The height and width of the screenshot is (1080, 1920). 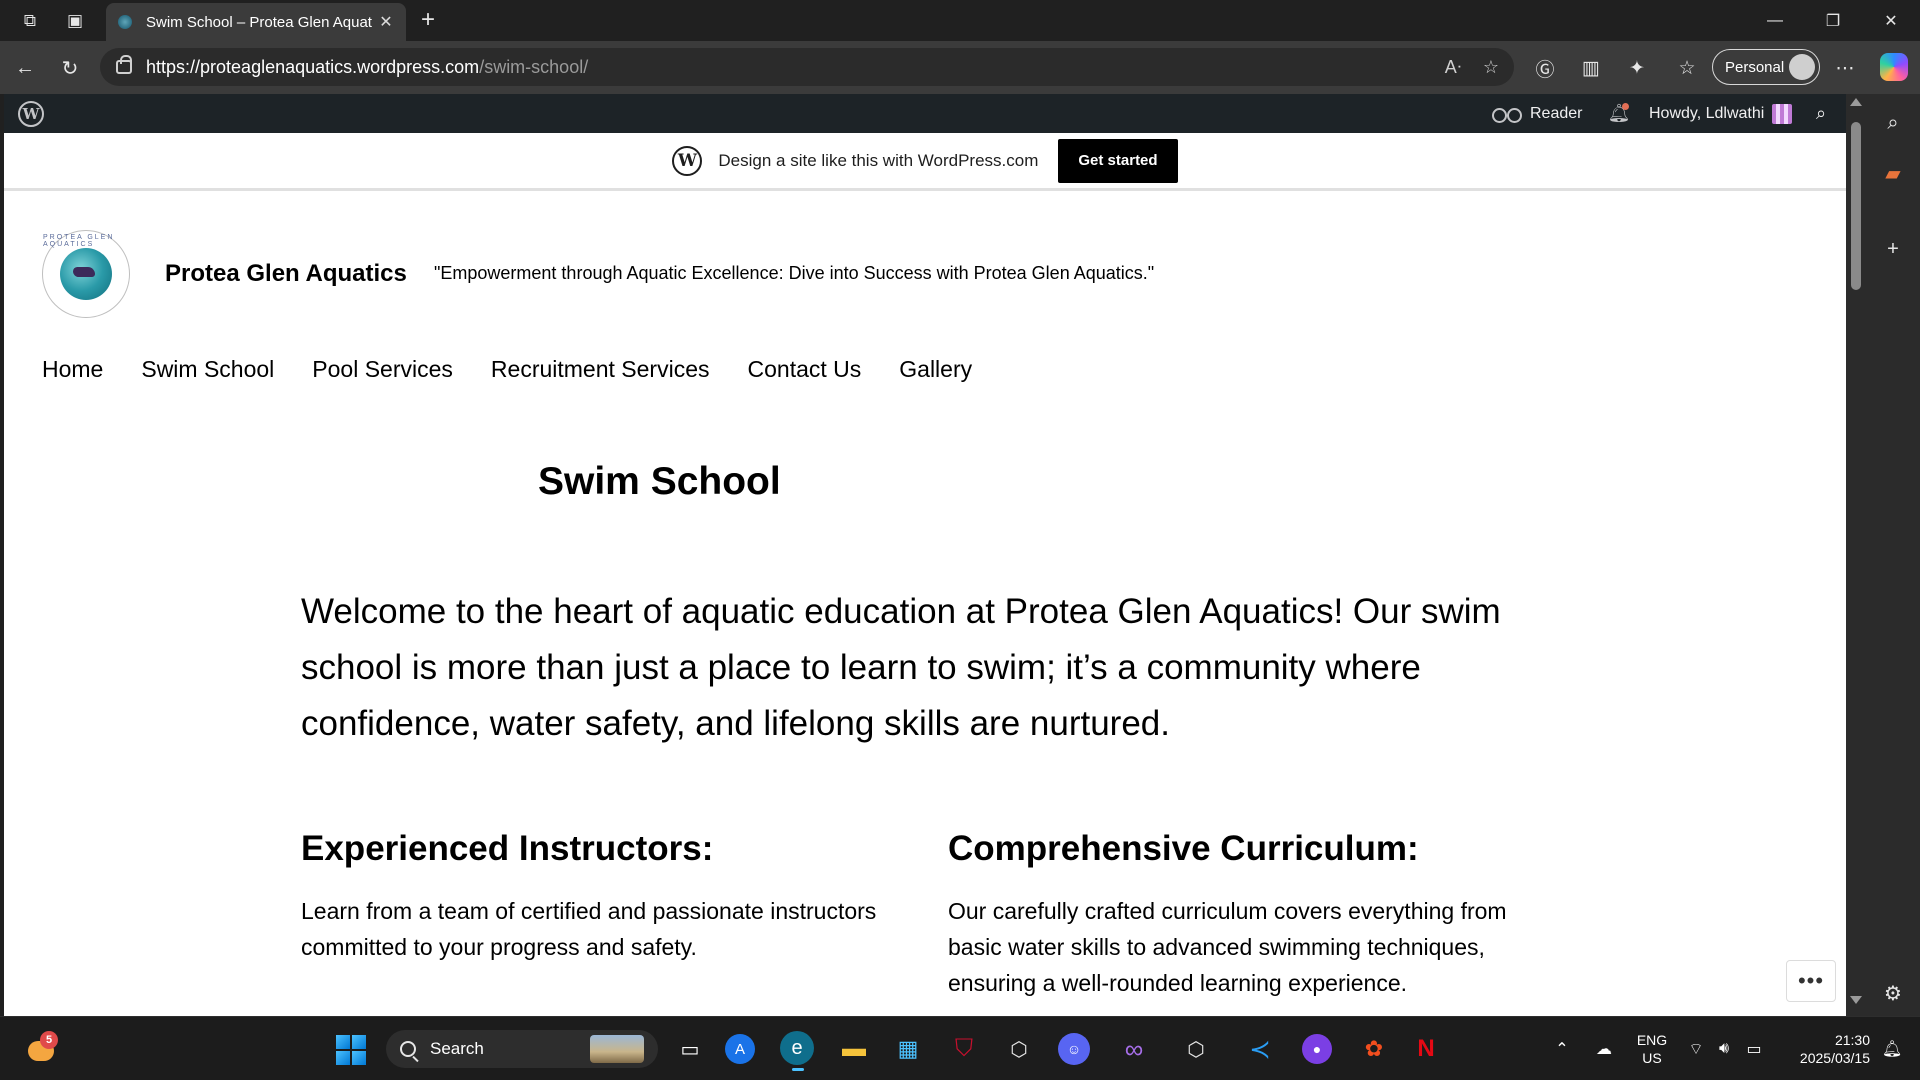 I want to click on page-title: Swim School, so click(x=659, y=481).